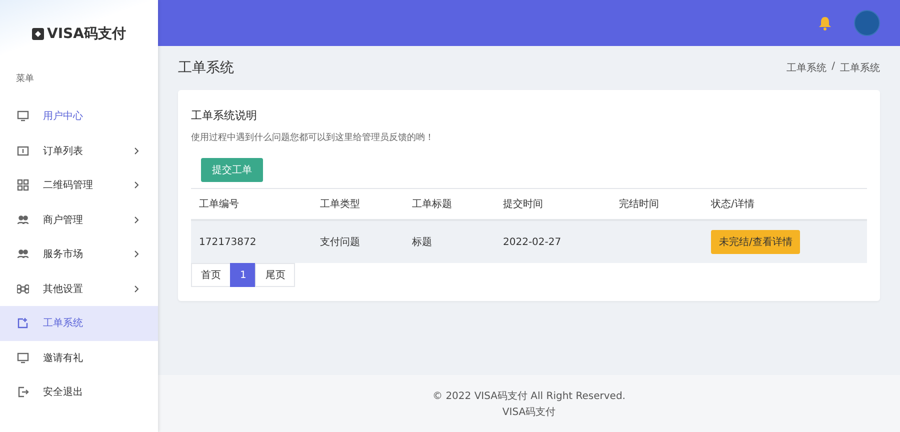 The image size is (900, 432). Describe the element at coordinates (86, 34) in the screenshot. I see `brand-name: VISA码支付` at that location.